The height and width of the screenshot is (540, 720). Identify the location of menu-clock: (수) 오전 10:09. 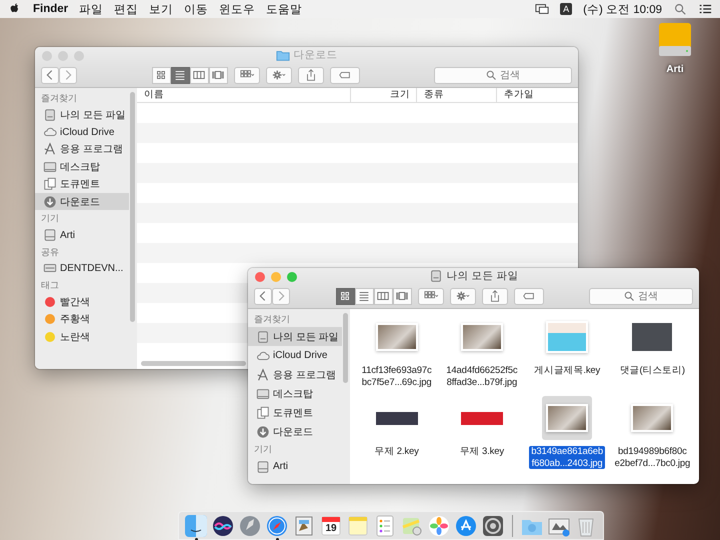
(622, 9).